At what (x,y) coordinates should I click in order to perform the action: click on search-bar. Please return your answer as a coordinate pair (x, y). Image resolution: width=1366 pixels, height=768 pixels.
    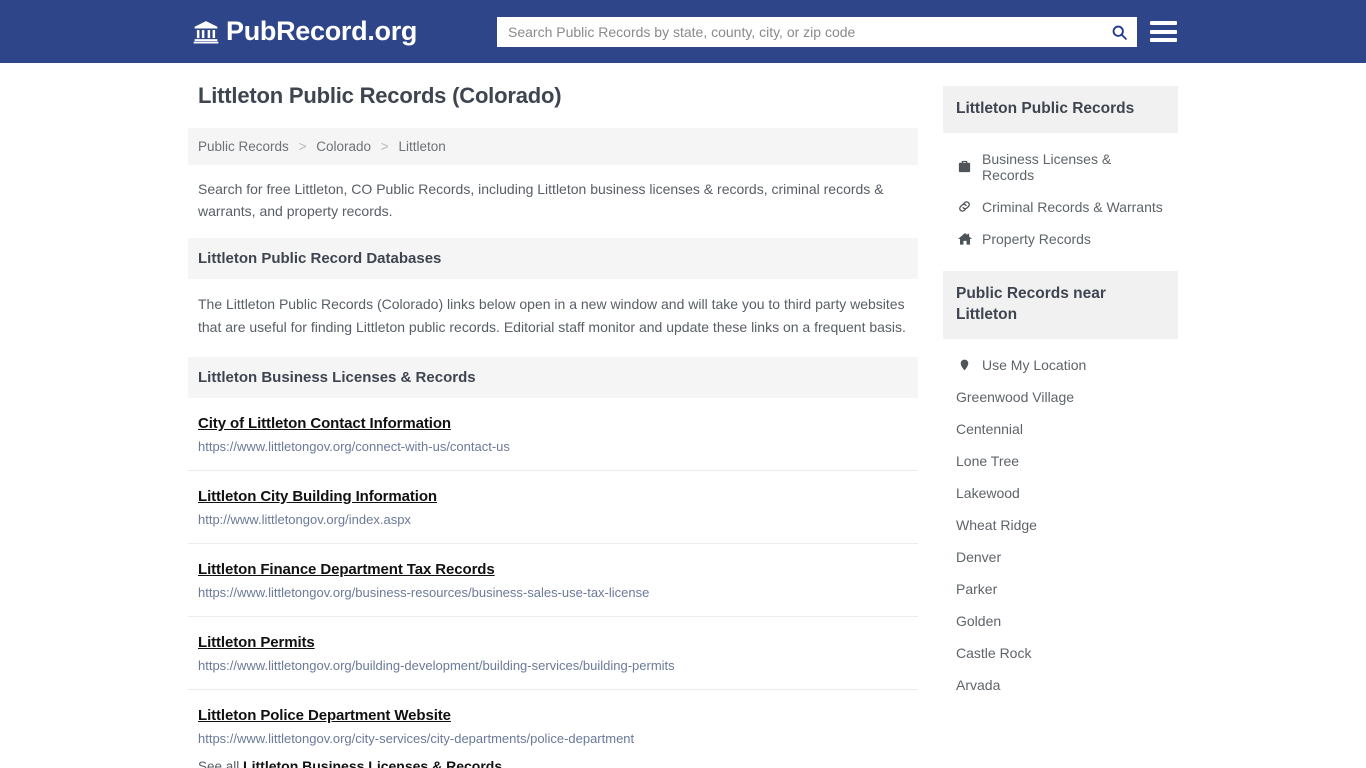
    Looking at the image, I should click on (817, 32).